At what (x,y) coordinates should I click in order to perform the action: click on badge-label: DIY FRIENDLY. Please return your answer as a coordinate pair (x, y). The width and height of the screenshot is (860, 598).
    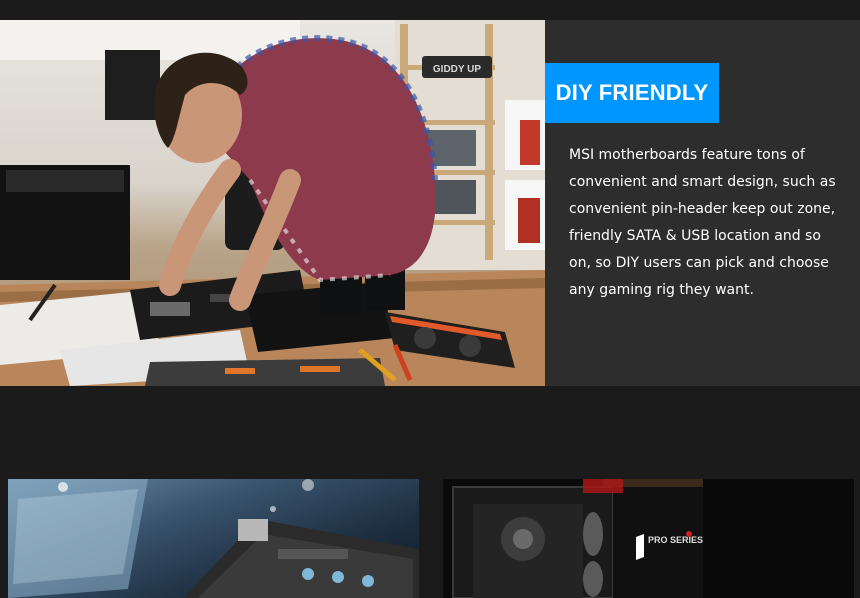
    Looking at the image, I should click on (632, 92).